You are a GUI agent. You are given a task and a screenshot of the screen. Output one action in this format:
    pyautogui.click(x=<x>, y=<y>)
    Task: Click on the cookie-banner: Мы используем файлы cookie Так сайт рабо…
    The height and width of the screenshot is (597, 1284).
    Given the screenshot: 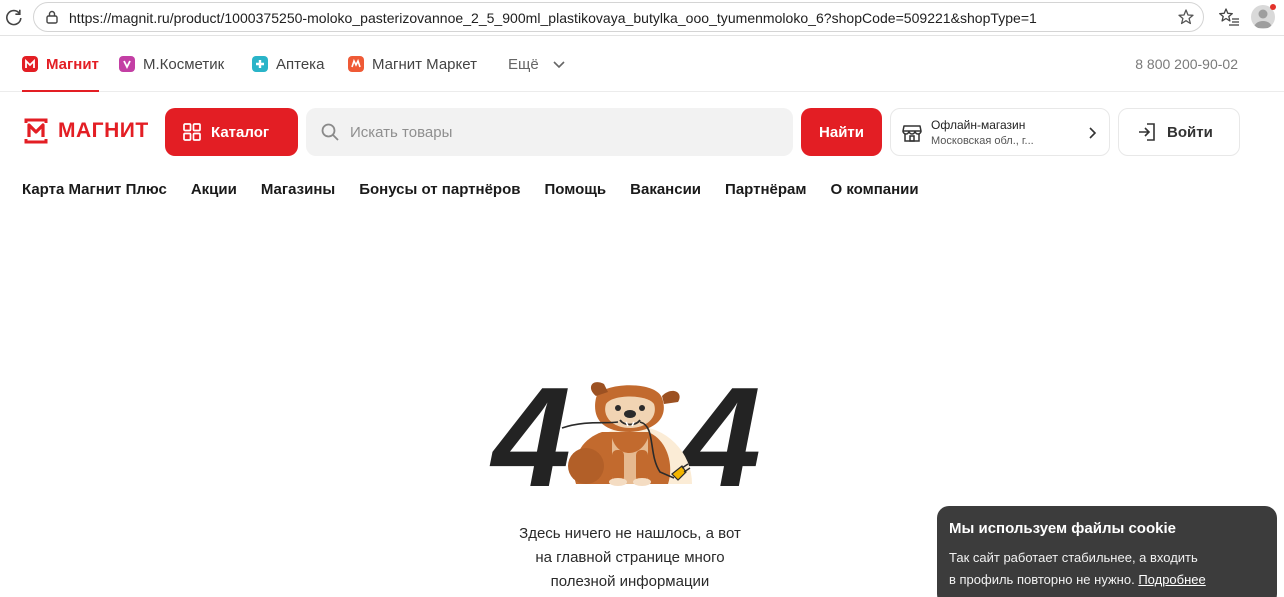 What is the action you would take?
    pyautogui.click(x=1107, y=551)
    